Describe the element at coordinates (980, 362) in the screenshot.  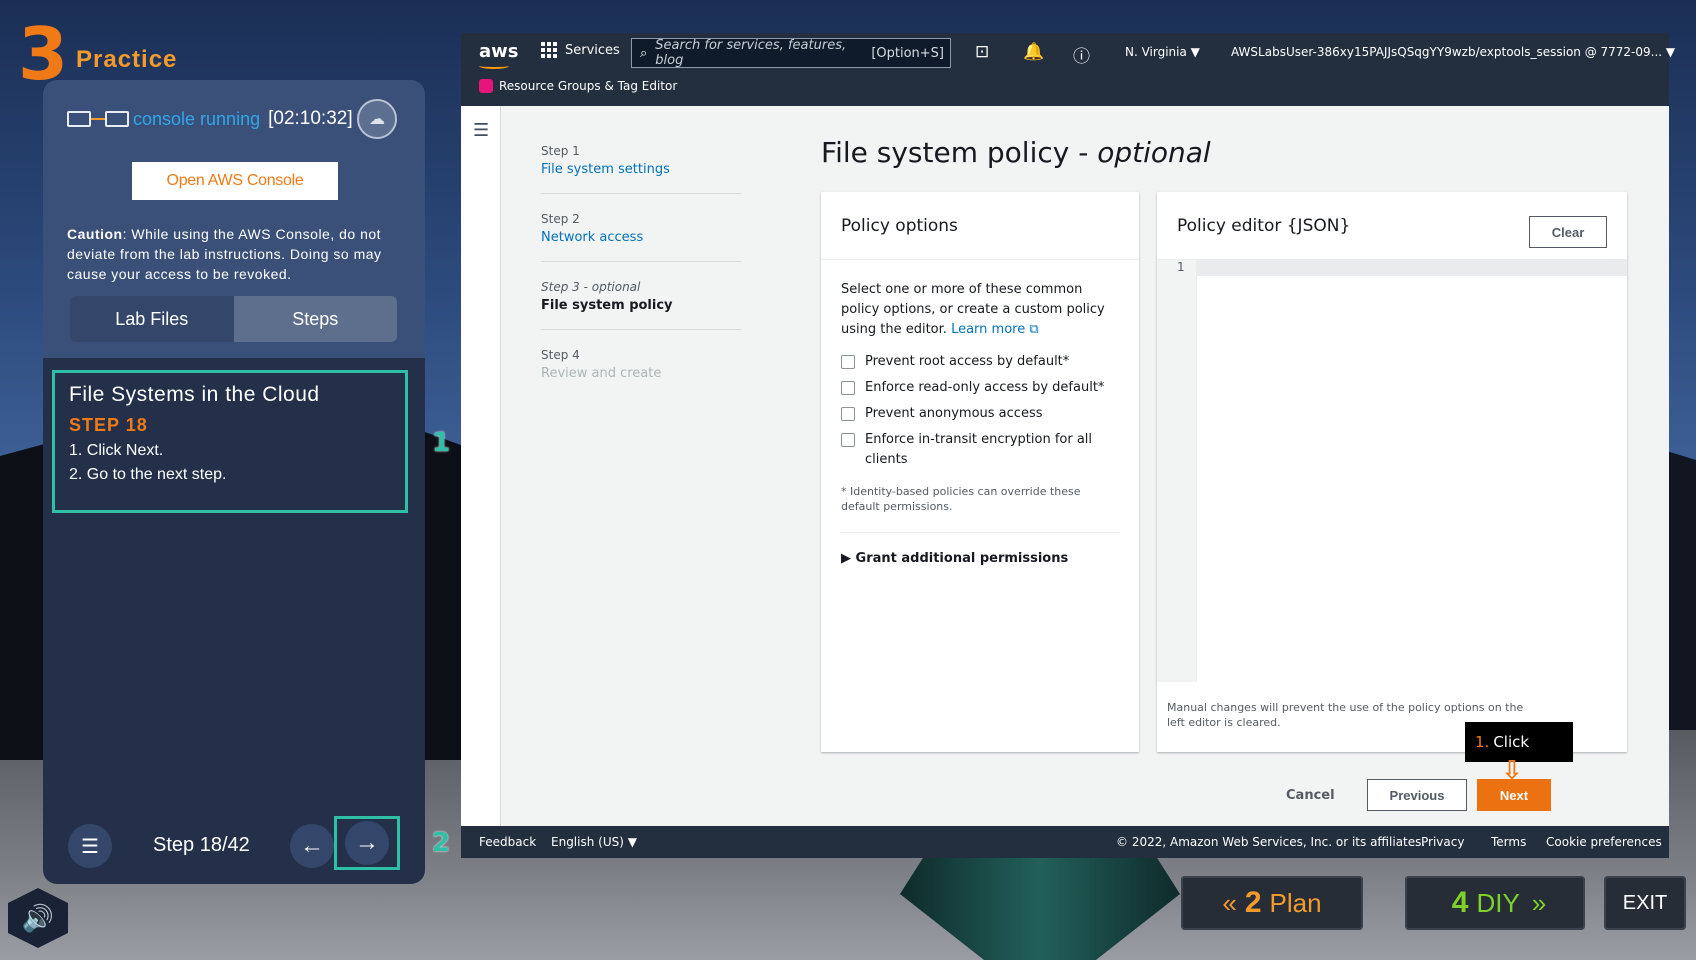
I see `checkbox-prevent-root: Prevent root access by default*` at that location.